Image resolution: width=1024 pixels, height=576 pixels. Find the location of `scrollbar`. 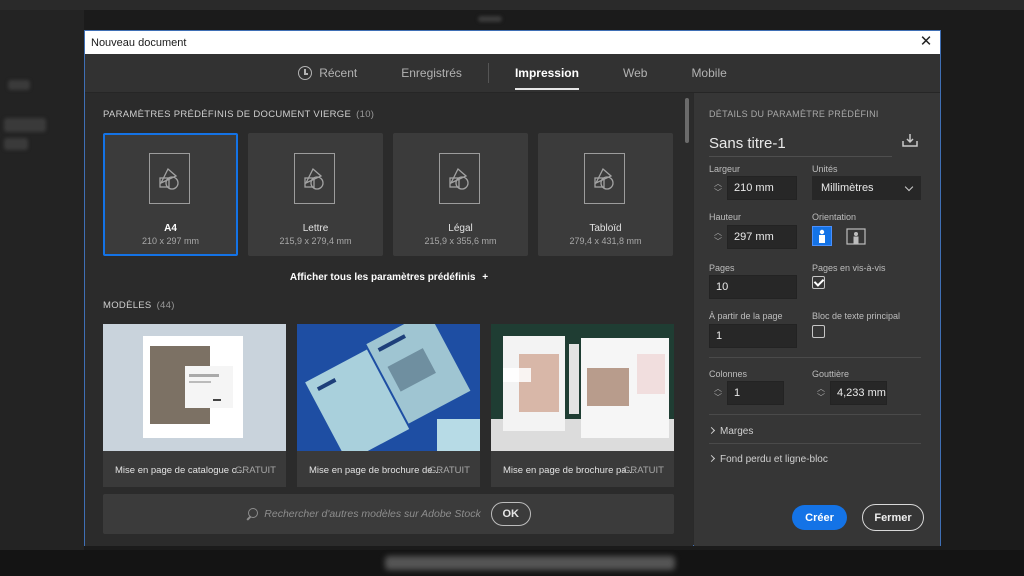

scrollbar is located at coordinates (687, 120).